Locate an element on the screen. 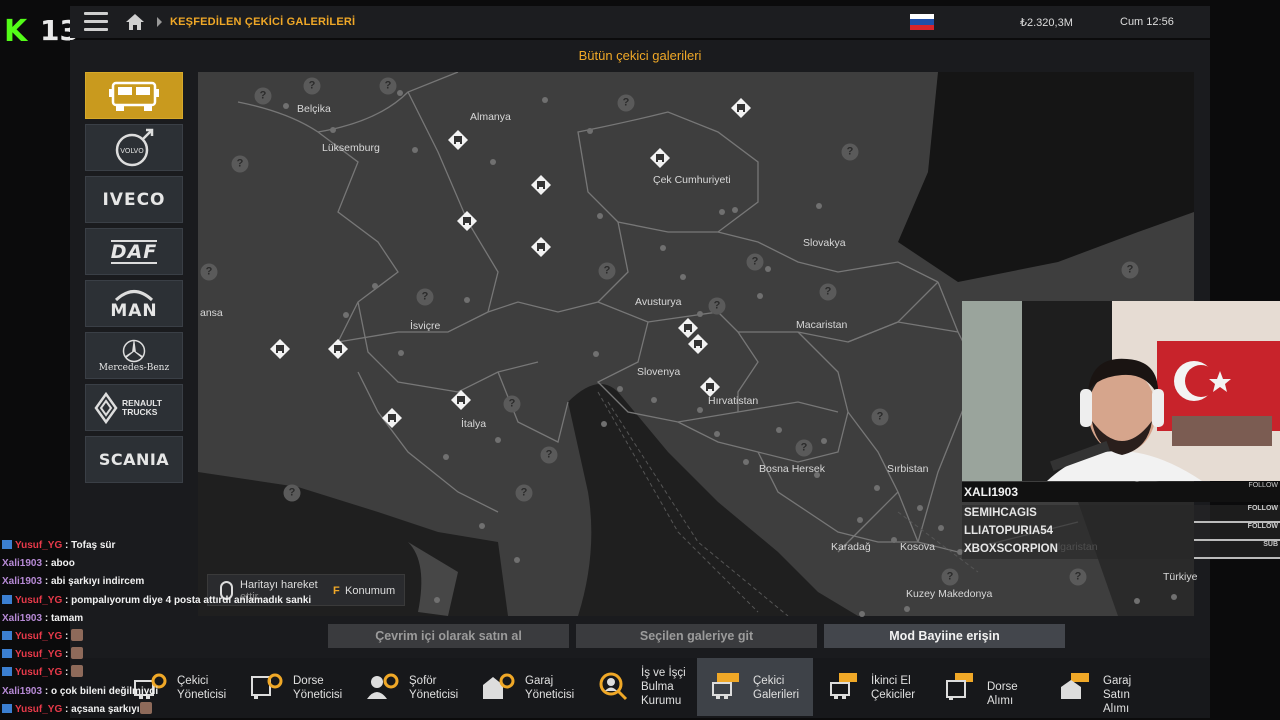 The image size is (1280, 720). brand-daf: DAF is located at coordinates (134, 251).